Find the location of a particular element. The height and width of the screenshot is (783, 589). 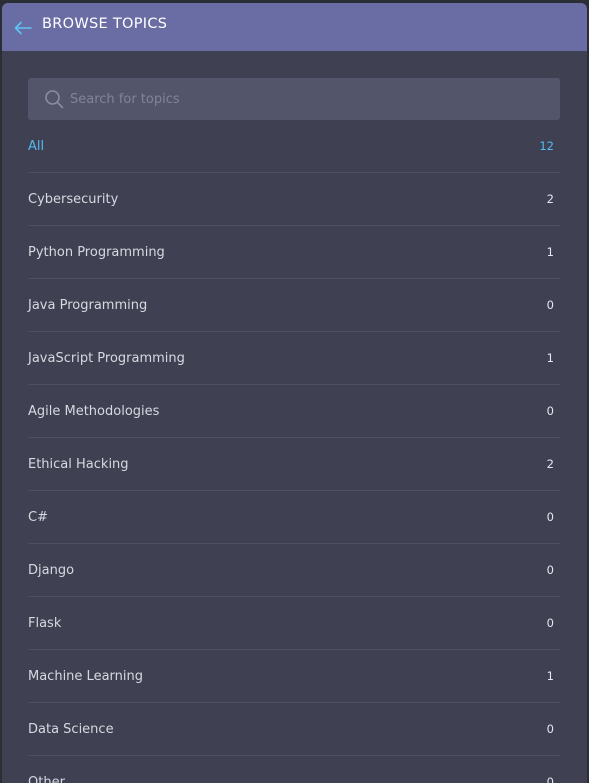

topic-item-data-science: Data Science 0 is located at coordinates (294, 729).